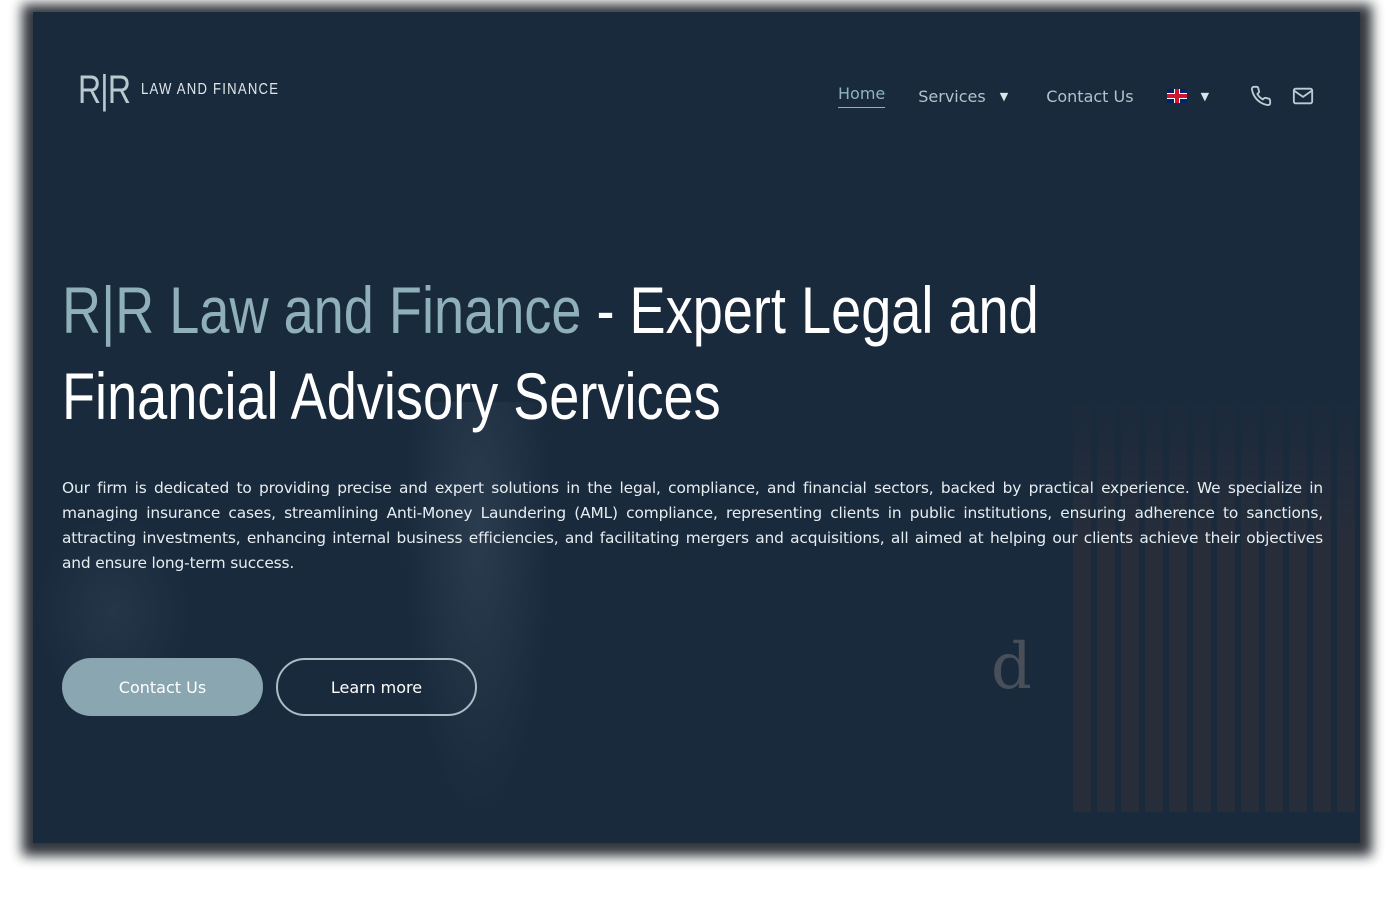  Describe the element at coordinates (322, 310) in the screenshot. I see `hero-title-brand: R|R Law and Finance` at that location.